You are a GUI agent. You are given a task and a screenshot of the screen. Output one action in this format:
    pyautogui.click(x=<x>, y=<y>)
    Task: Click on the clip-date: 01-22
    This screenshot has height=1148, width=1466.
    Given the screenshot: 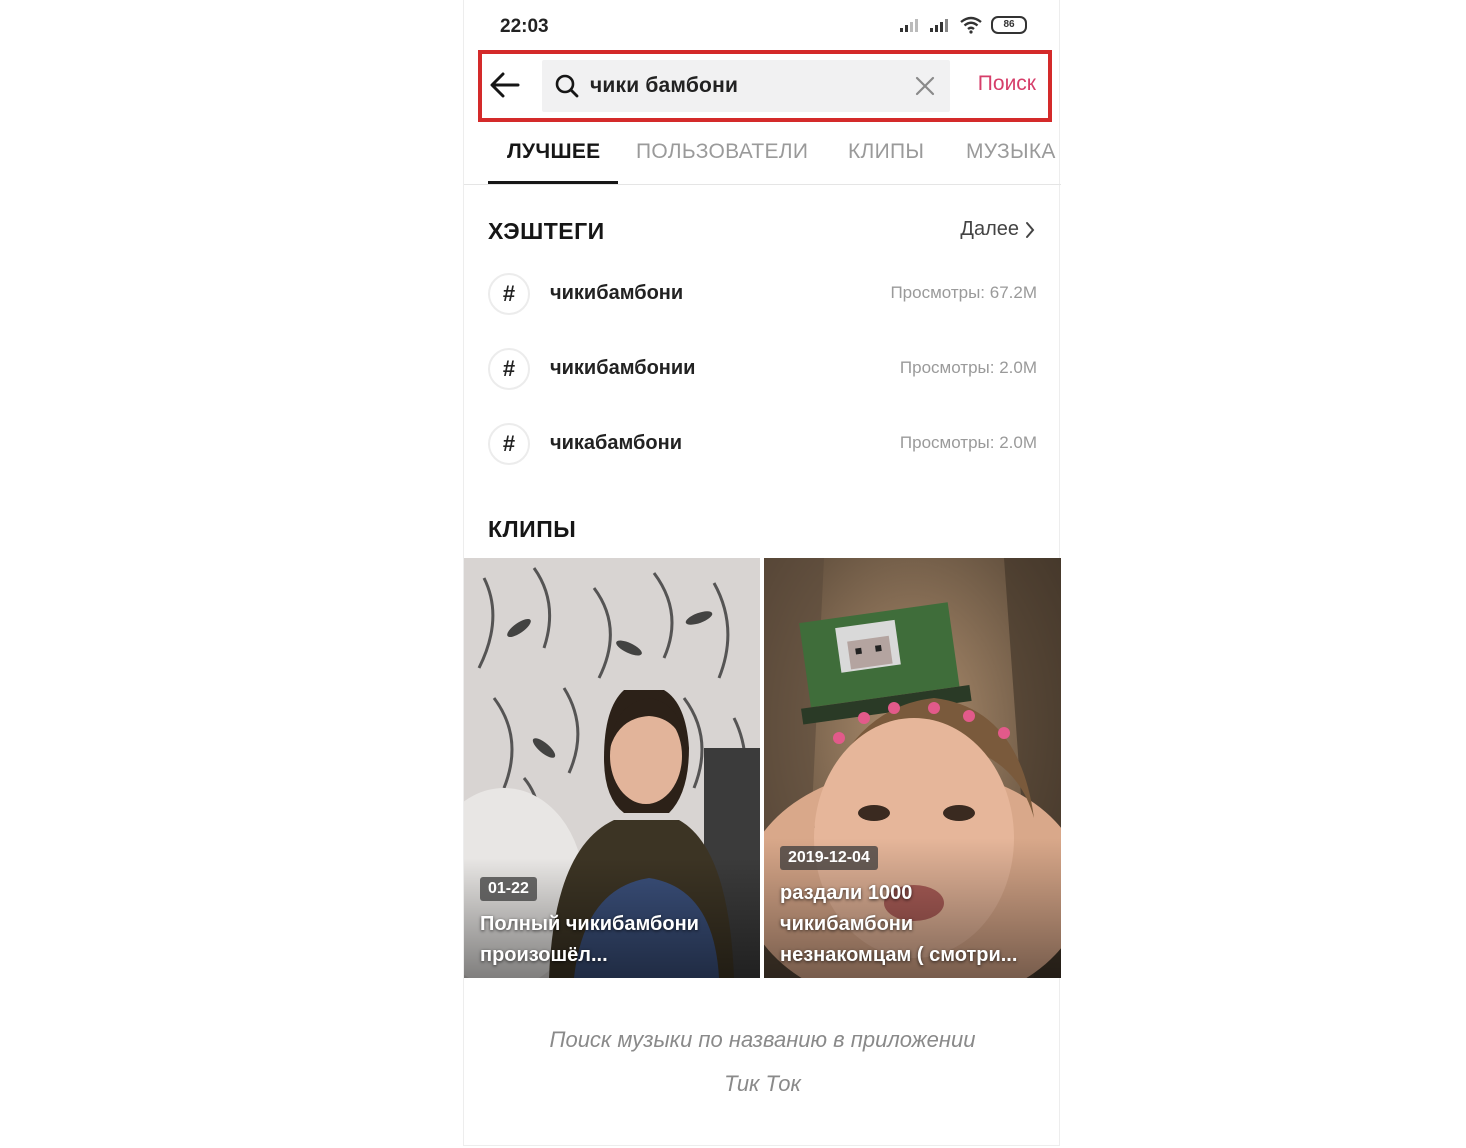 What is the action you would take?
    pyautogui.click(x=508, y=889)
    